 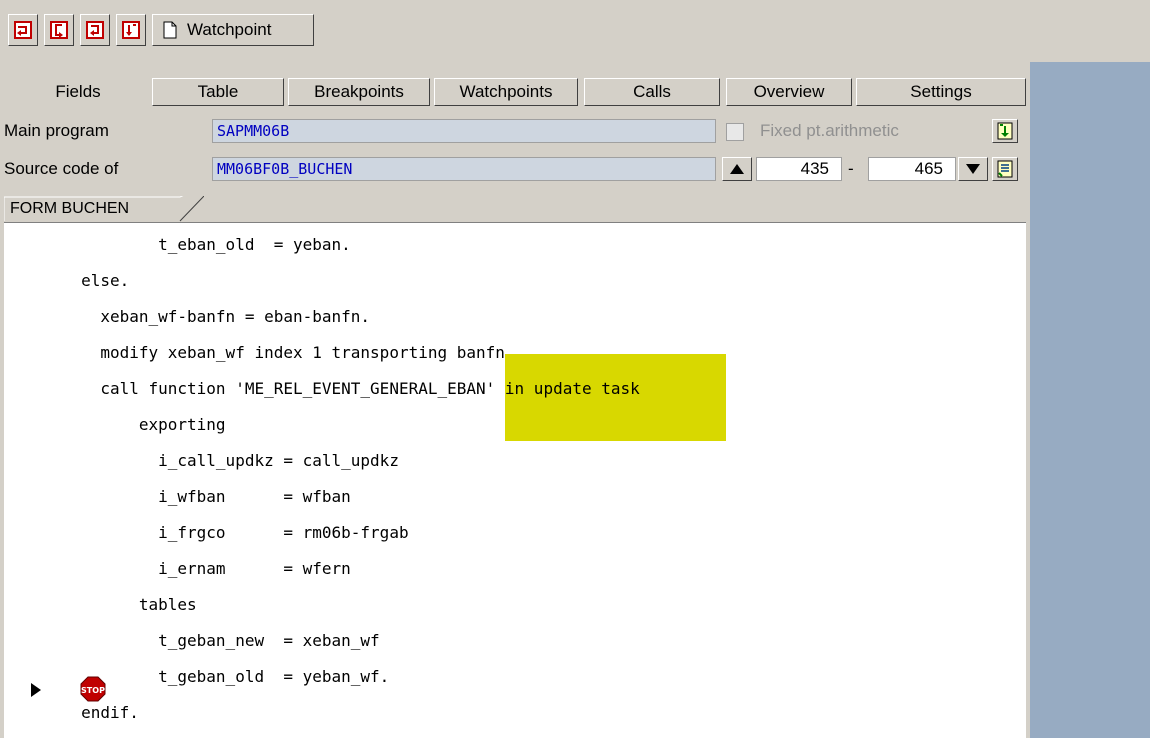 What do you see at coordinates (115, 424) in the screenshot?
I see `code-line: exporting` at bounding box center [115, 424].